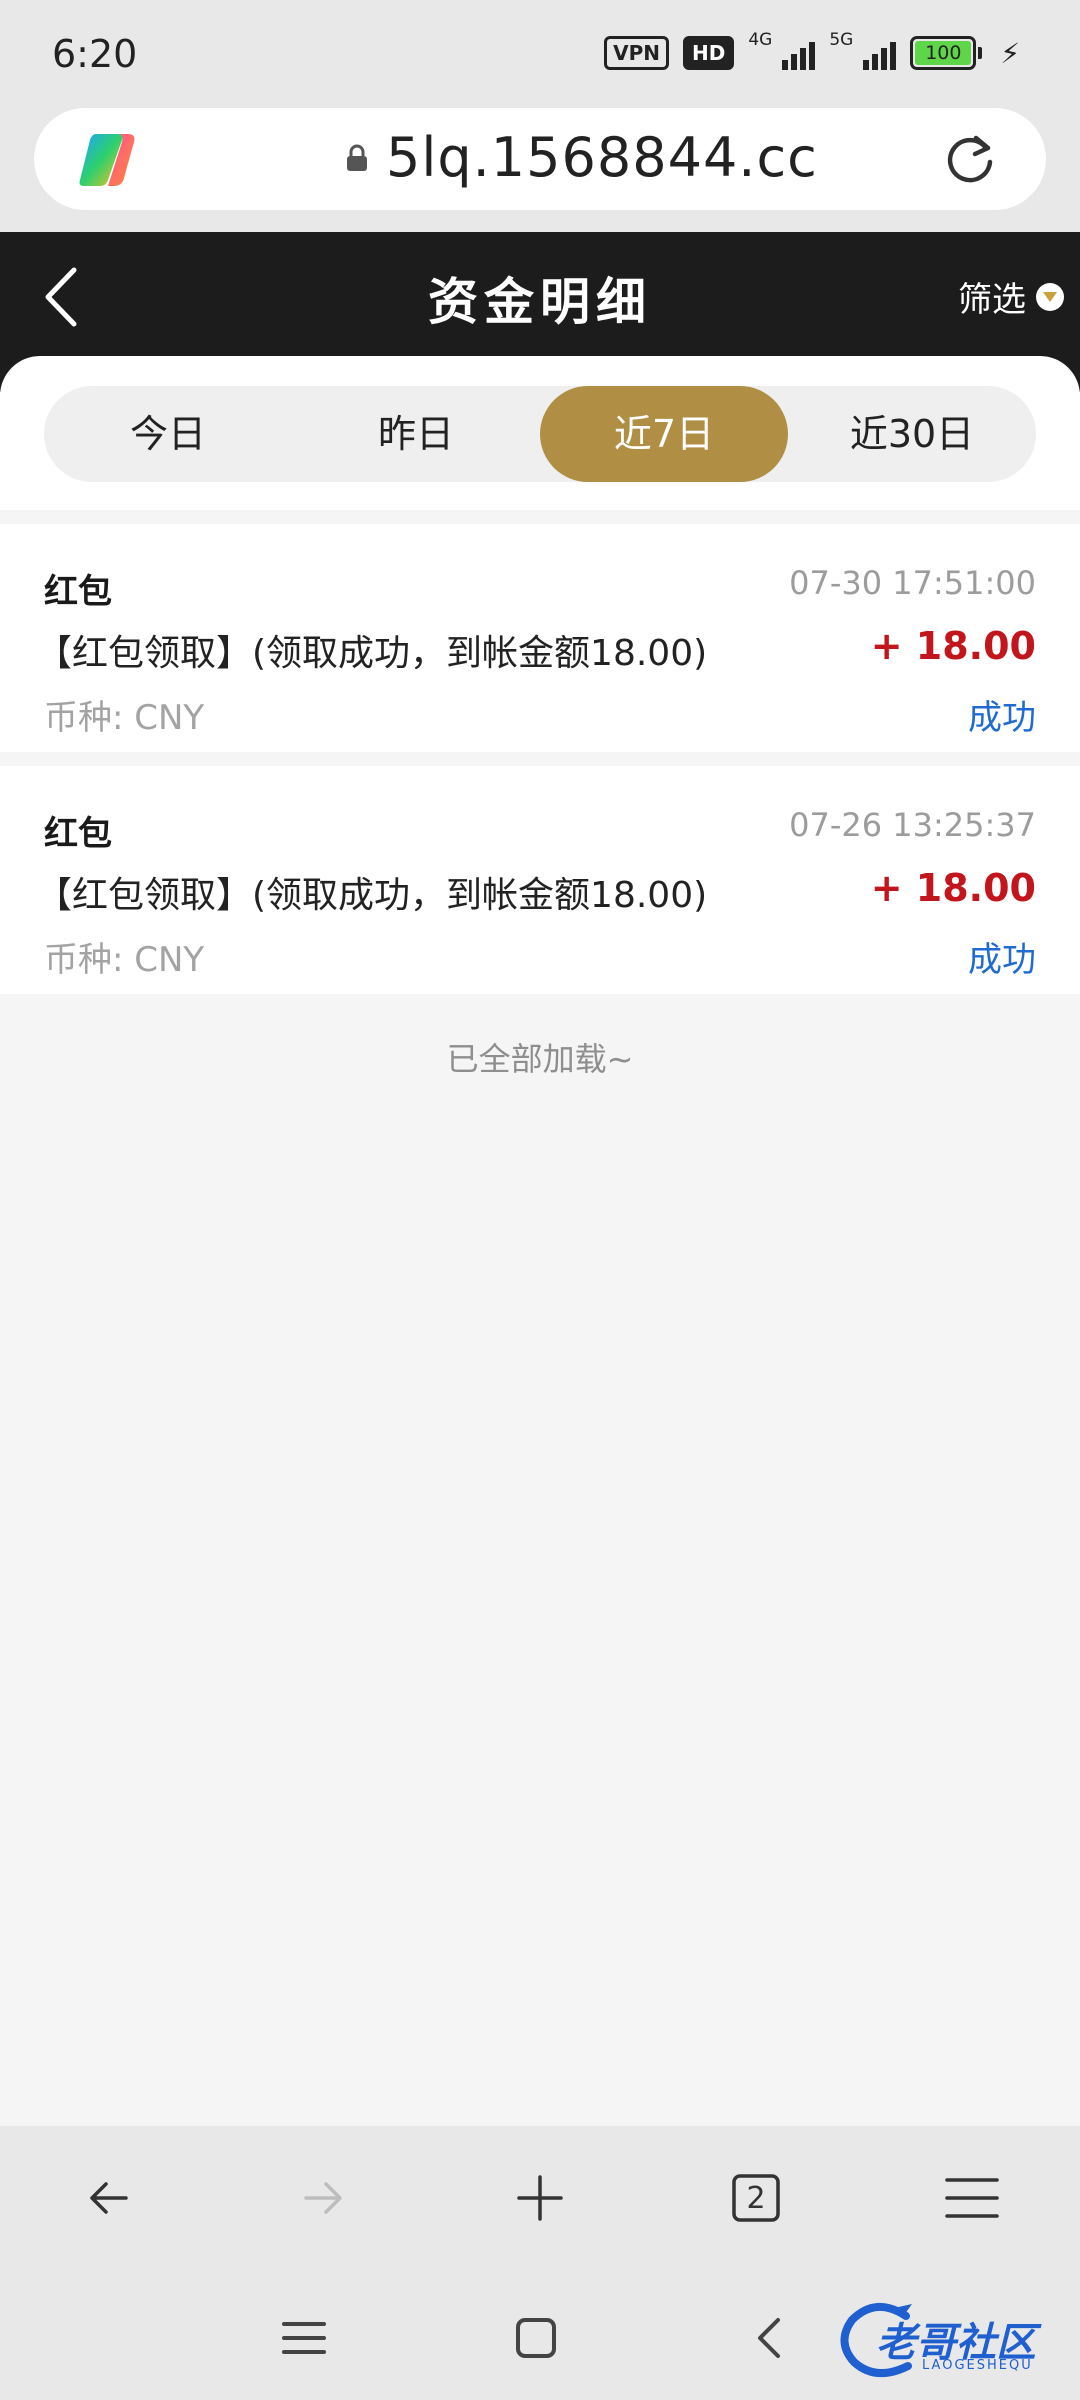 This screenshot has height=2400, width=1080. I want to click on browser-address-area: 5lq.1568844.cc, so click(540, 170).